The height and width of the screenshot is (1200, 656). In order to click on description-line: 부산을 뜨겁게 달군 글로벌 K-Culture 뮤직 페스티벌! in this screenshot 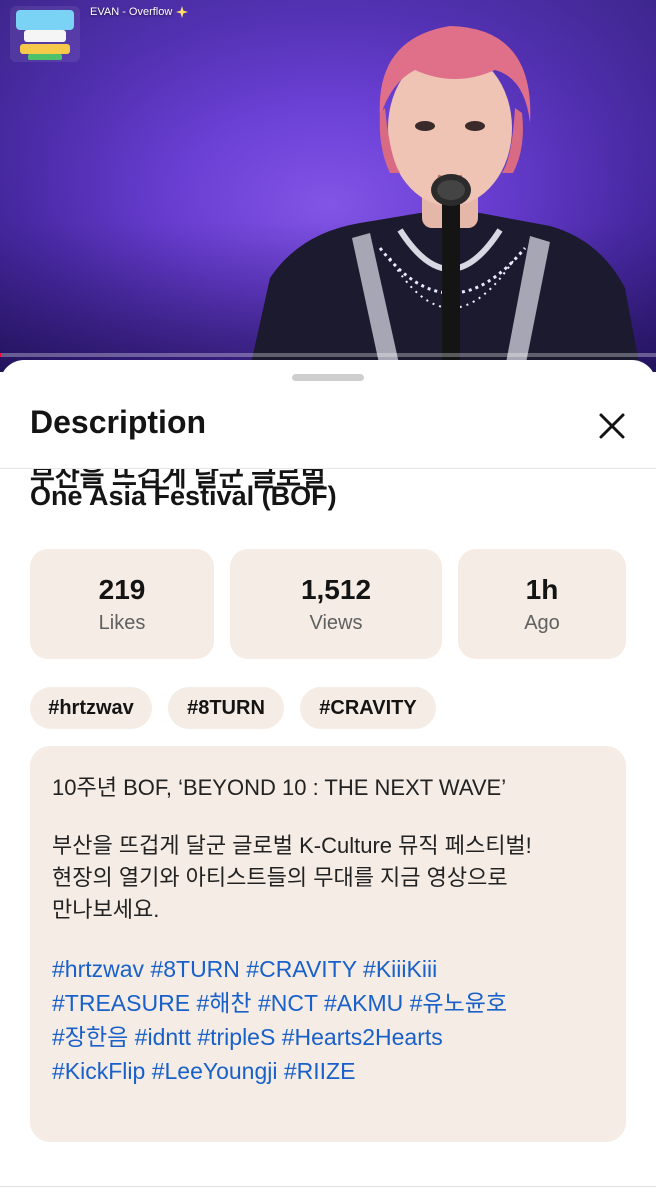, I will do `click(292, 845)`.